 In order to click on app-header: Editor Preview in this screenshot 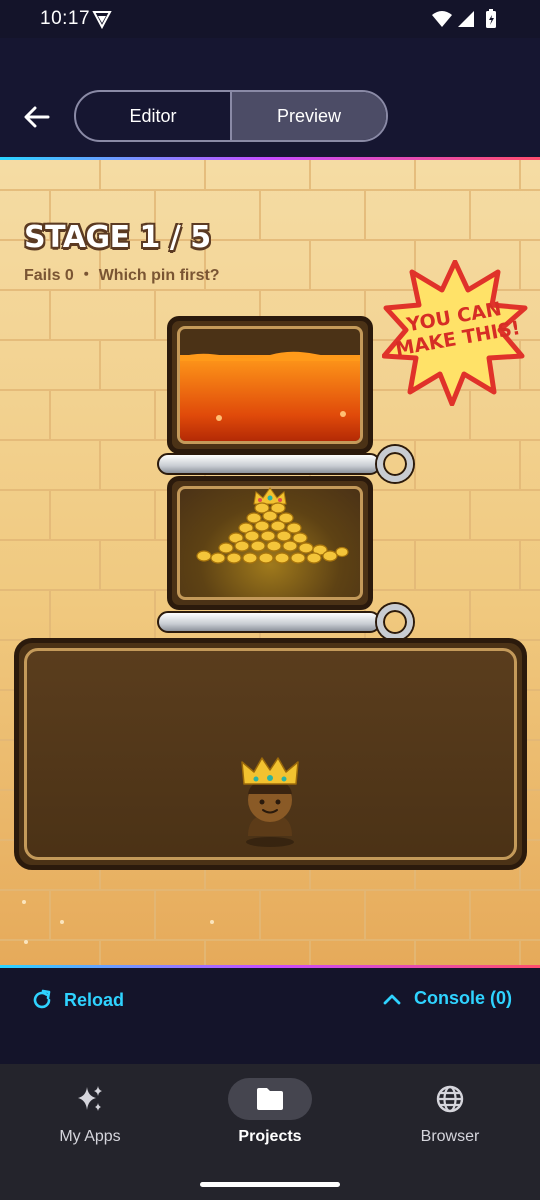, I will do `click(270, 98)`.